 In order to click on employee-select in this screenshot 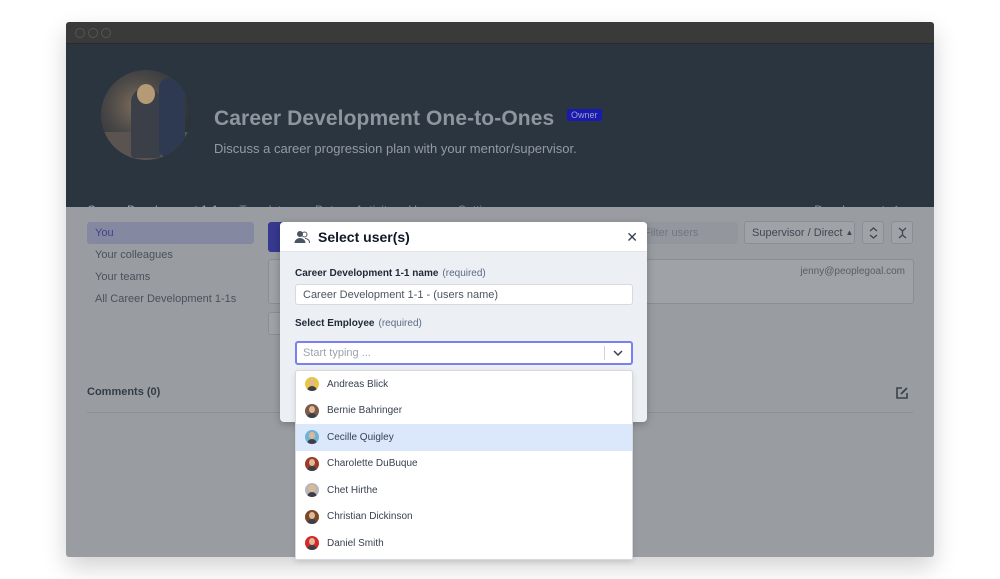, I will do `click(464, 353)`.